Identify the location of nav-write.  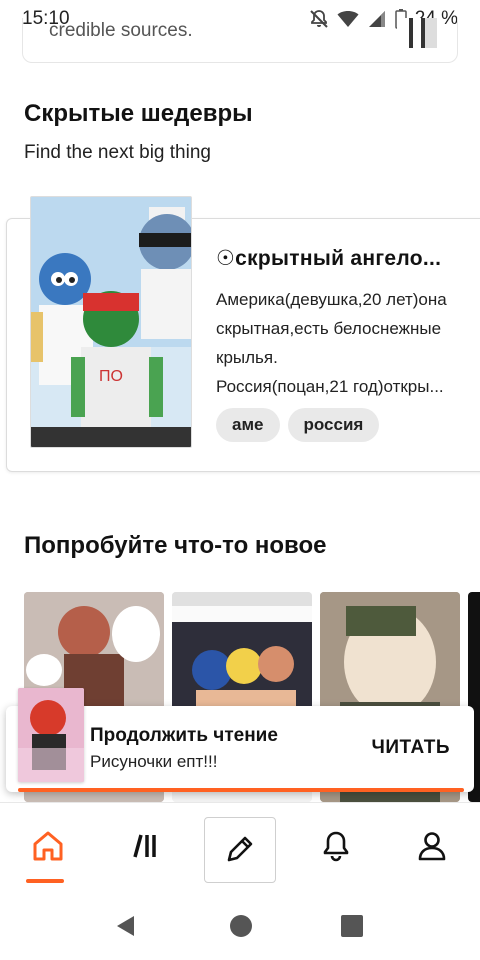
(240, 850).